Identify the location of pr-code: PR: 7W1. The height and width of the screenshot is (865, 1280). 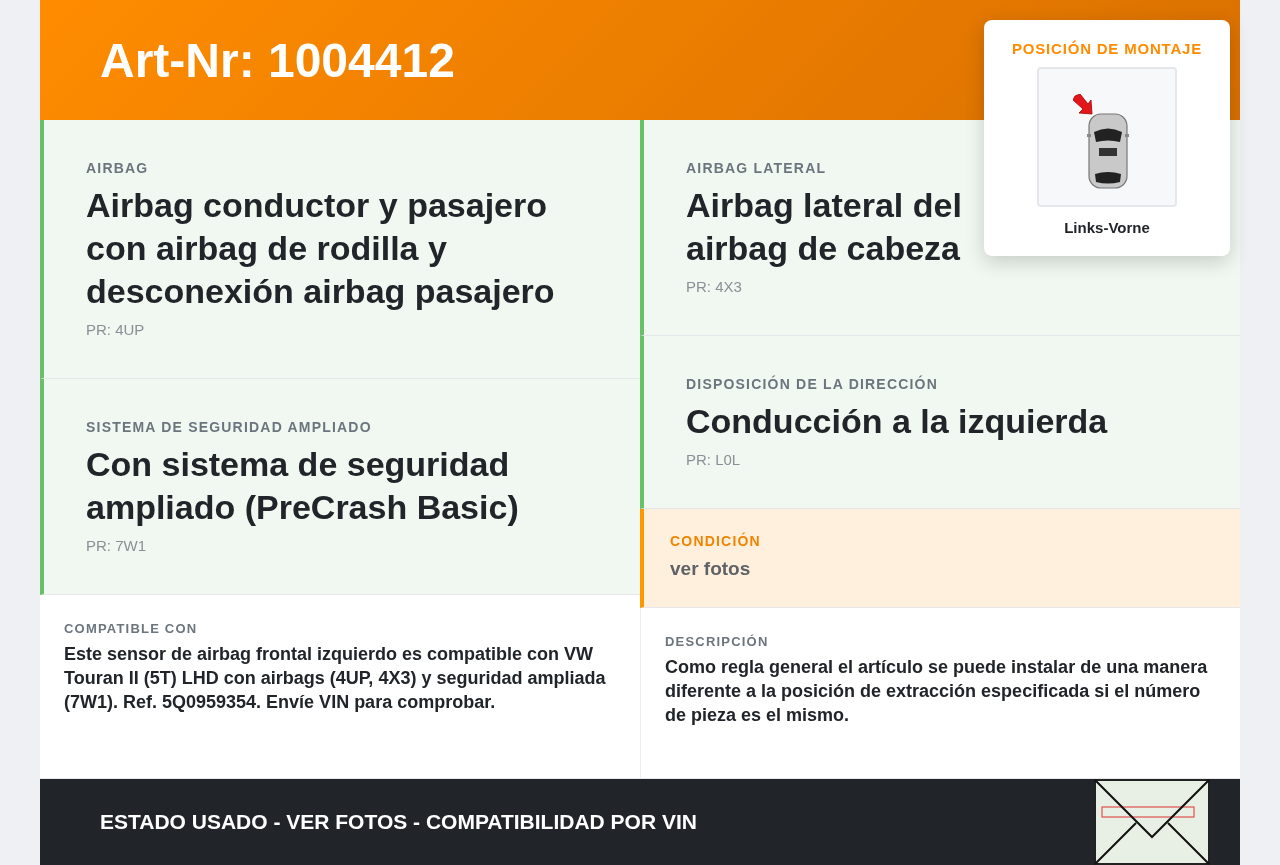
(116, 545).